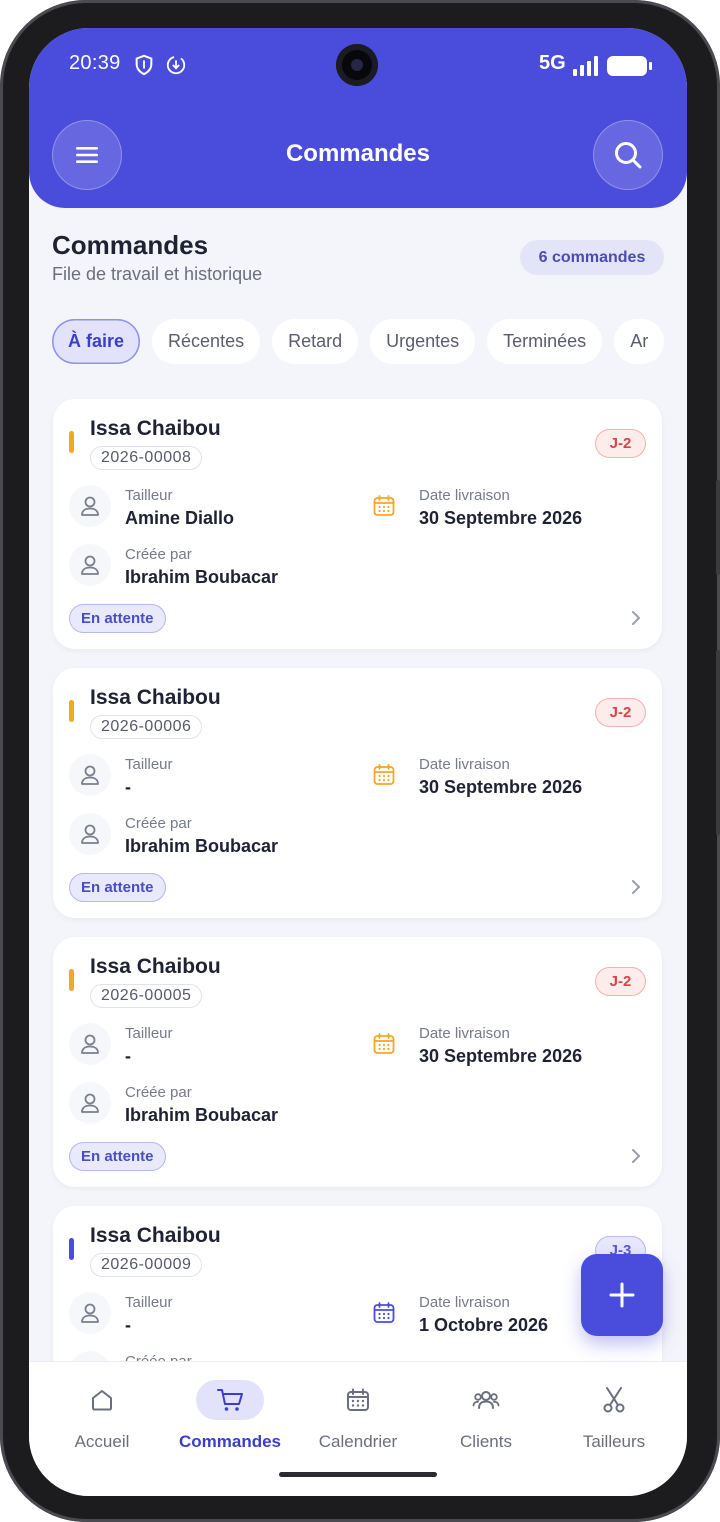  What do you see at coordinates (230, 1441) in the screenshot?
I see `nav-label-commandes: Commandes` at bounding box center [230, 1441].